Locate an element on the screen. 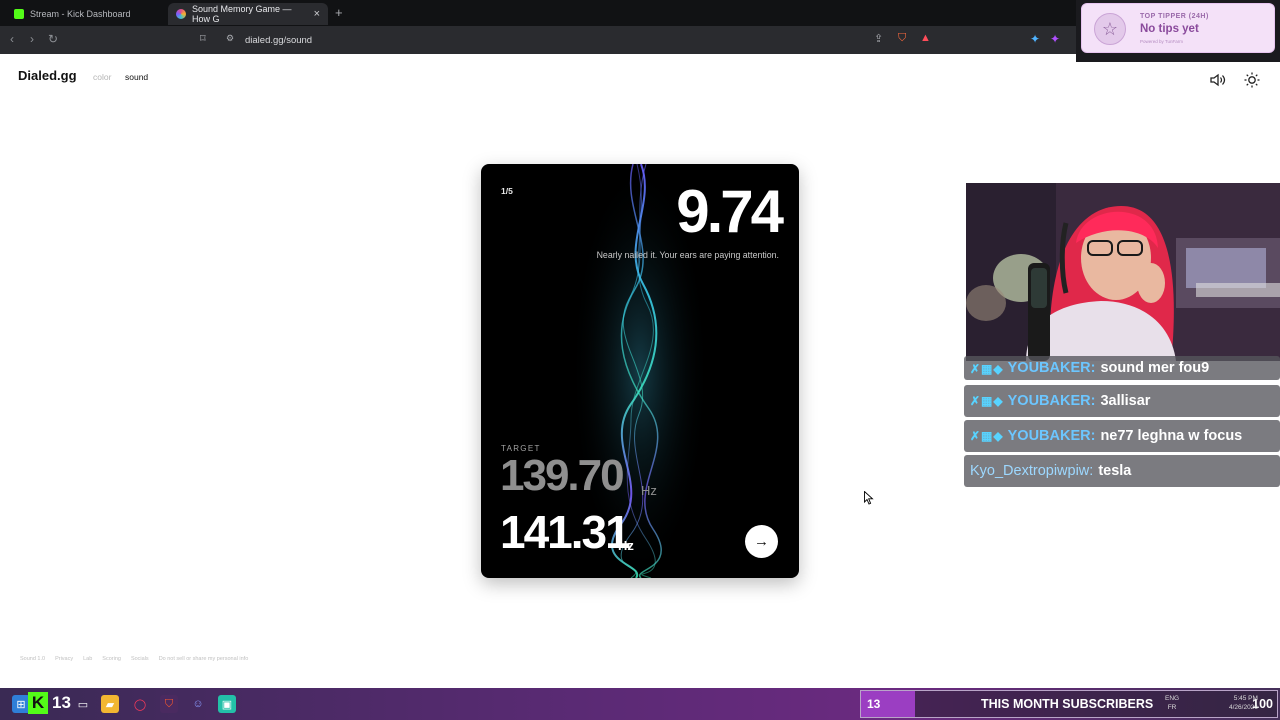 The image size is (1280, 720). app-icon: ▣ is located at coordinates (227, 704).